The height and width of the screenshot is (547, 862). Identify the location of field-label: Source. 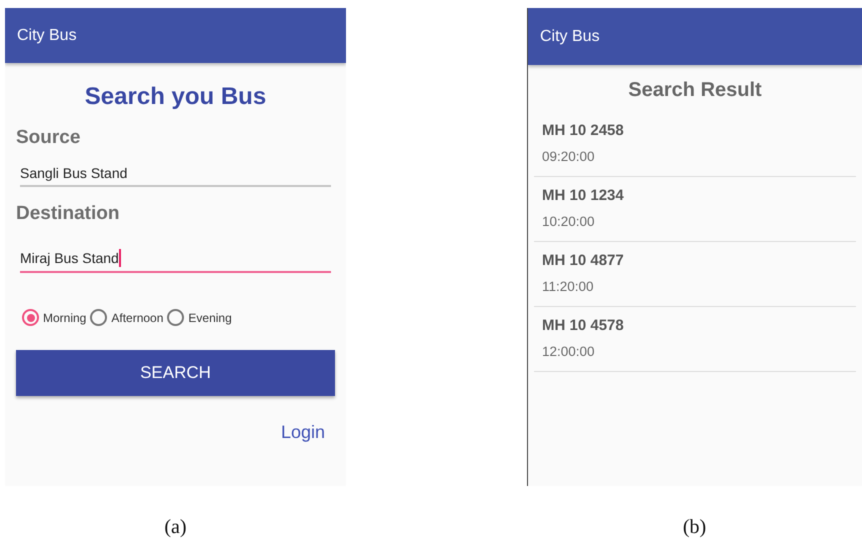
(49, 138).